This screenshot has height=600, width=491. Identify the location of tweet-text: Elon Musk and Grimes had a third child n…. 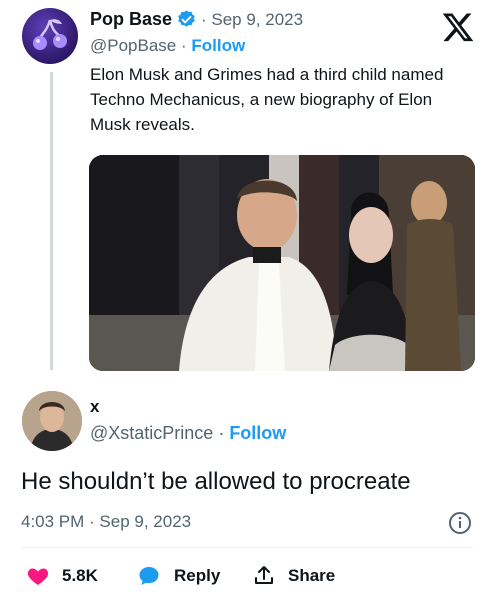
(267, 99).